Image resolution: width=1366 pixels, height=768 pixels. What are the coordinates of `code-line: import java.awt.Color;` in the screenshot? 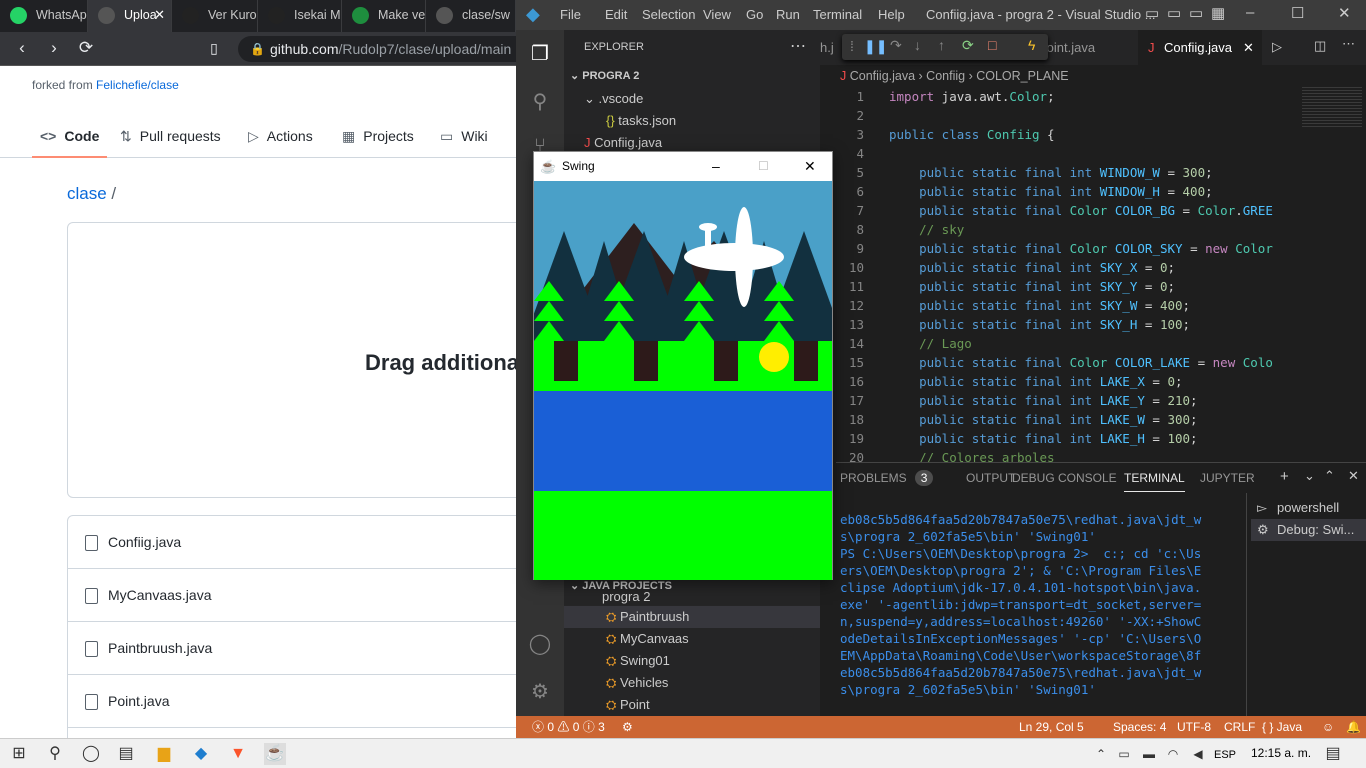 It's located at (972, 96).